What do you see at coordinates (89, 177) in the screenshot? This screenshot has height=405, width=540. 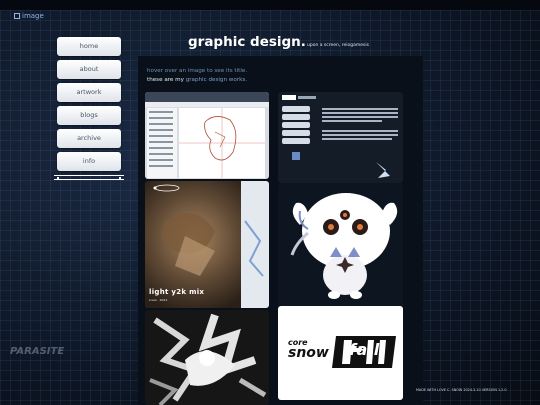 I see `nav-divider` at bounding box center [89, 177].